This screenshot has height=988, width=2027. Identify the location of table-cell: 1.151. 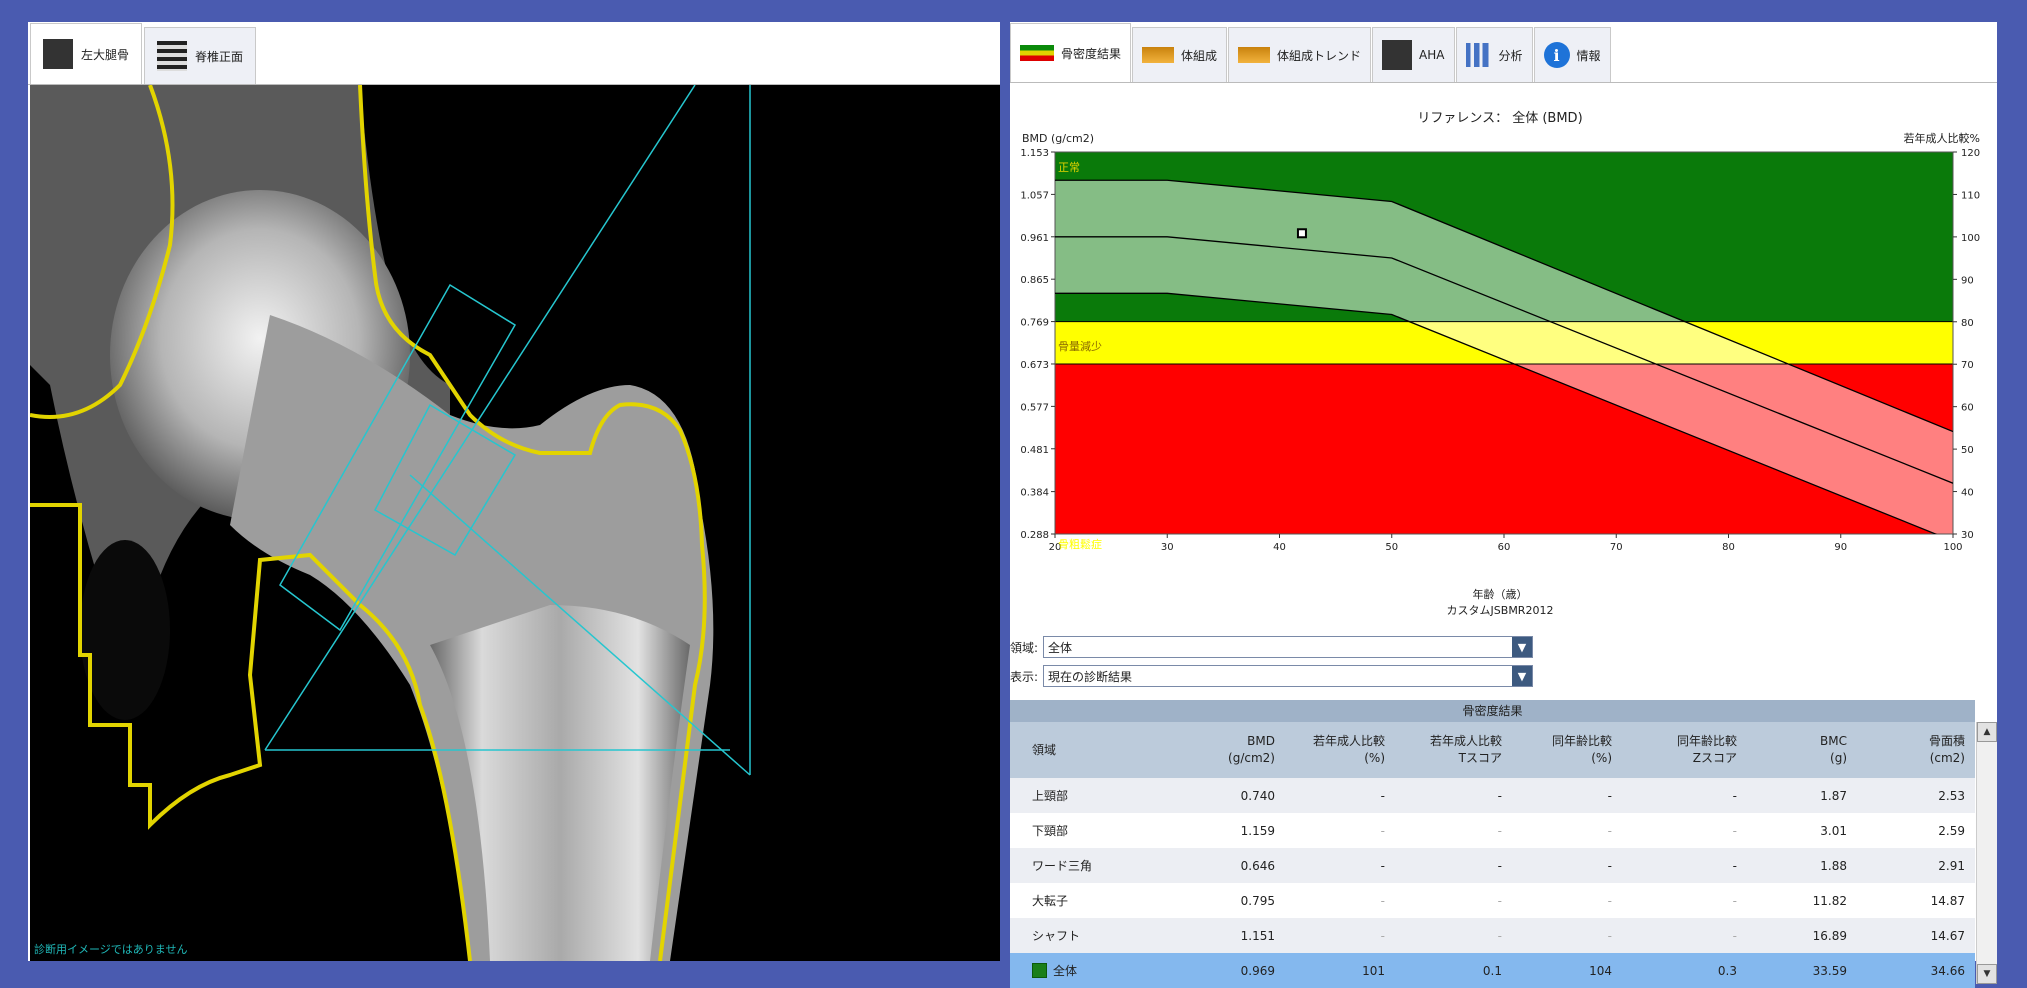
(1232, 936).